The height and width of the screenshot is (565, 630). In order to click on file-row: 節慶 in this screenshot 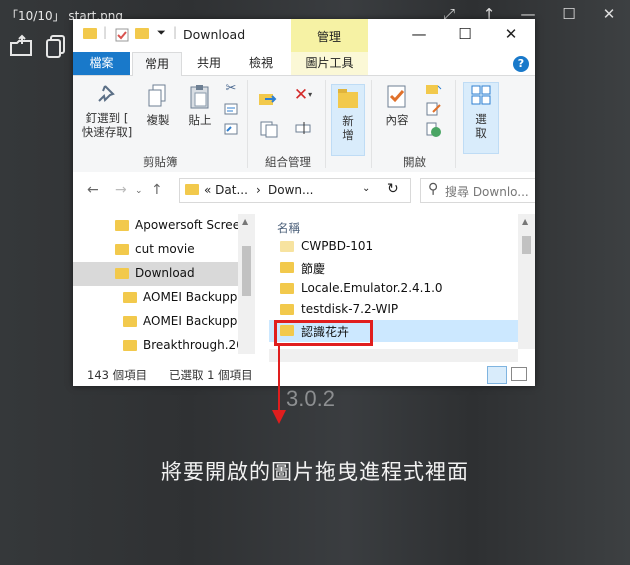, I will do `click(394, 268)`.